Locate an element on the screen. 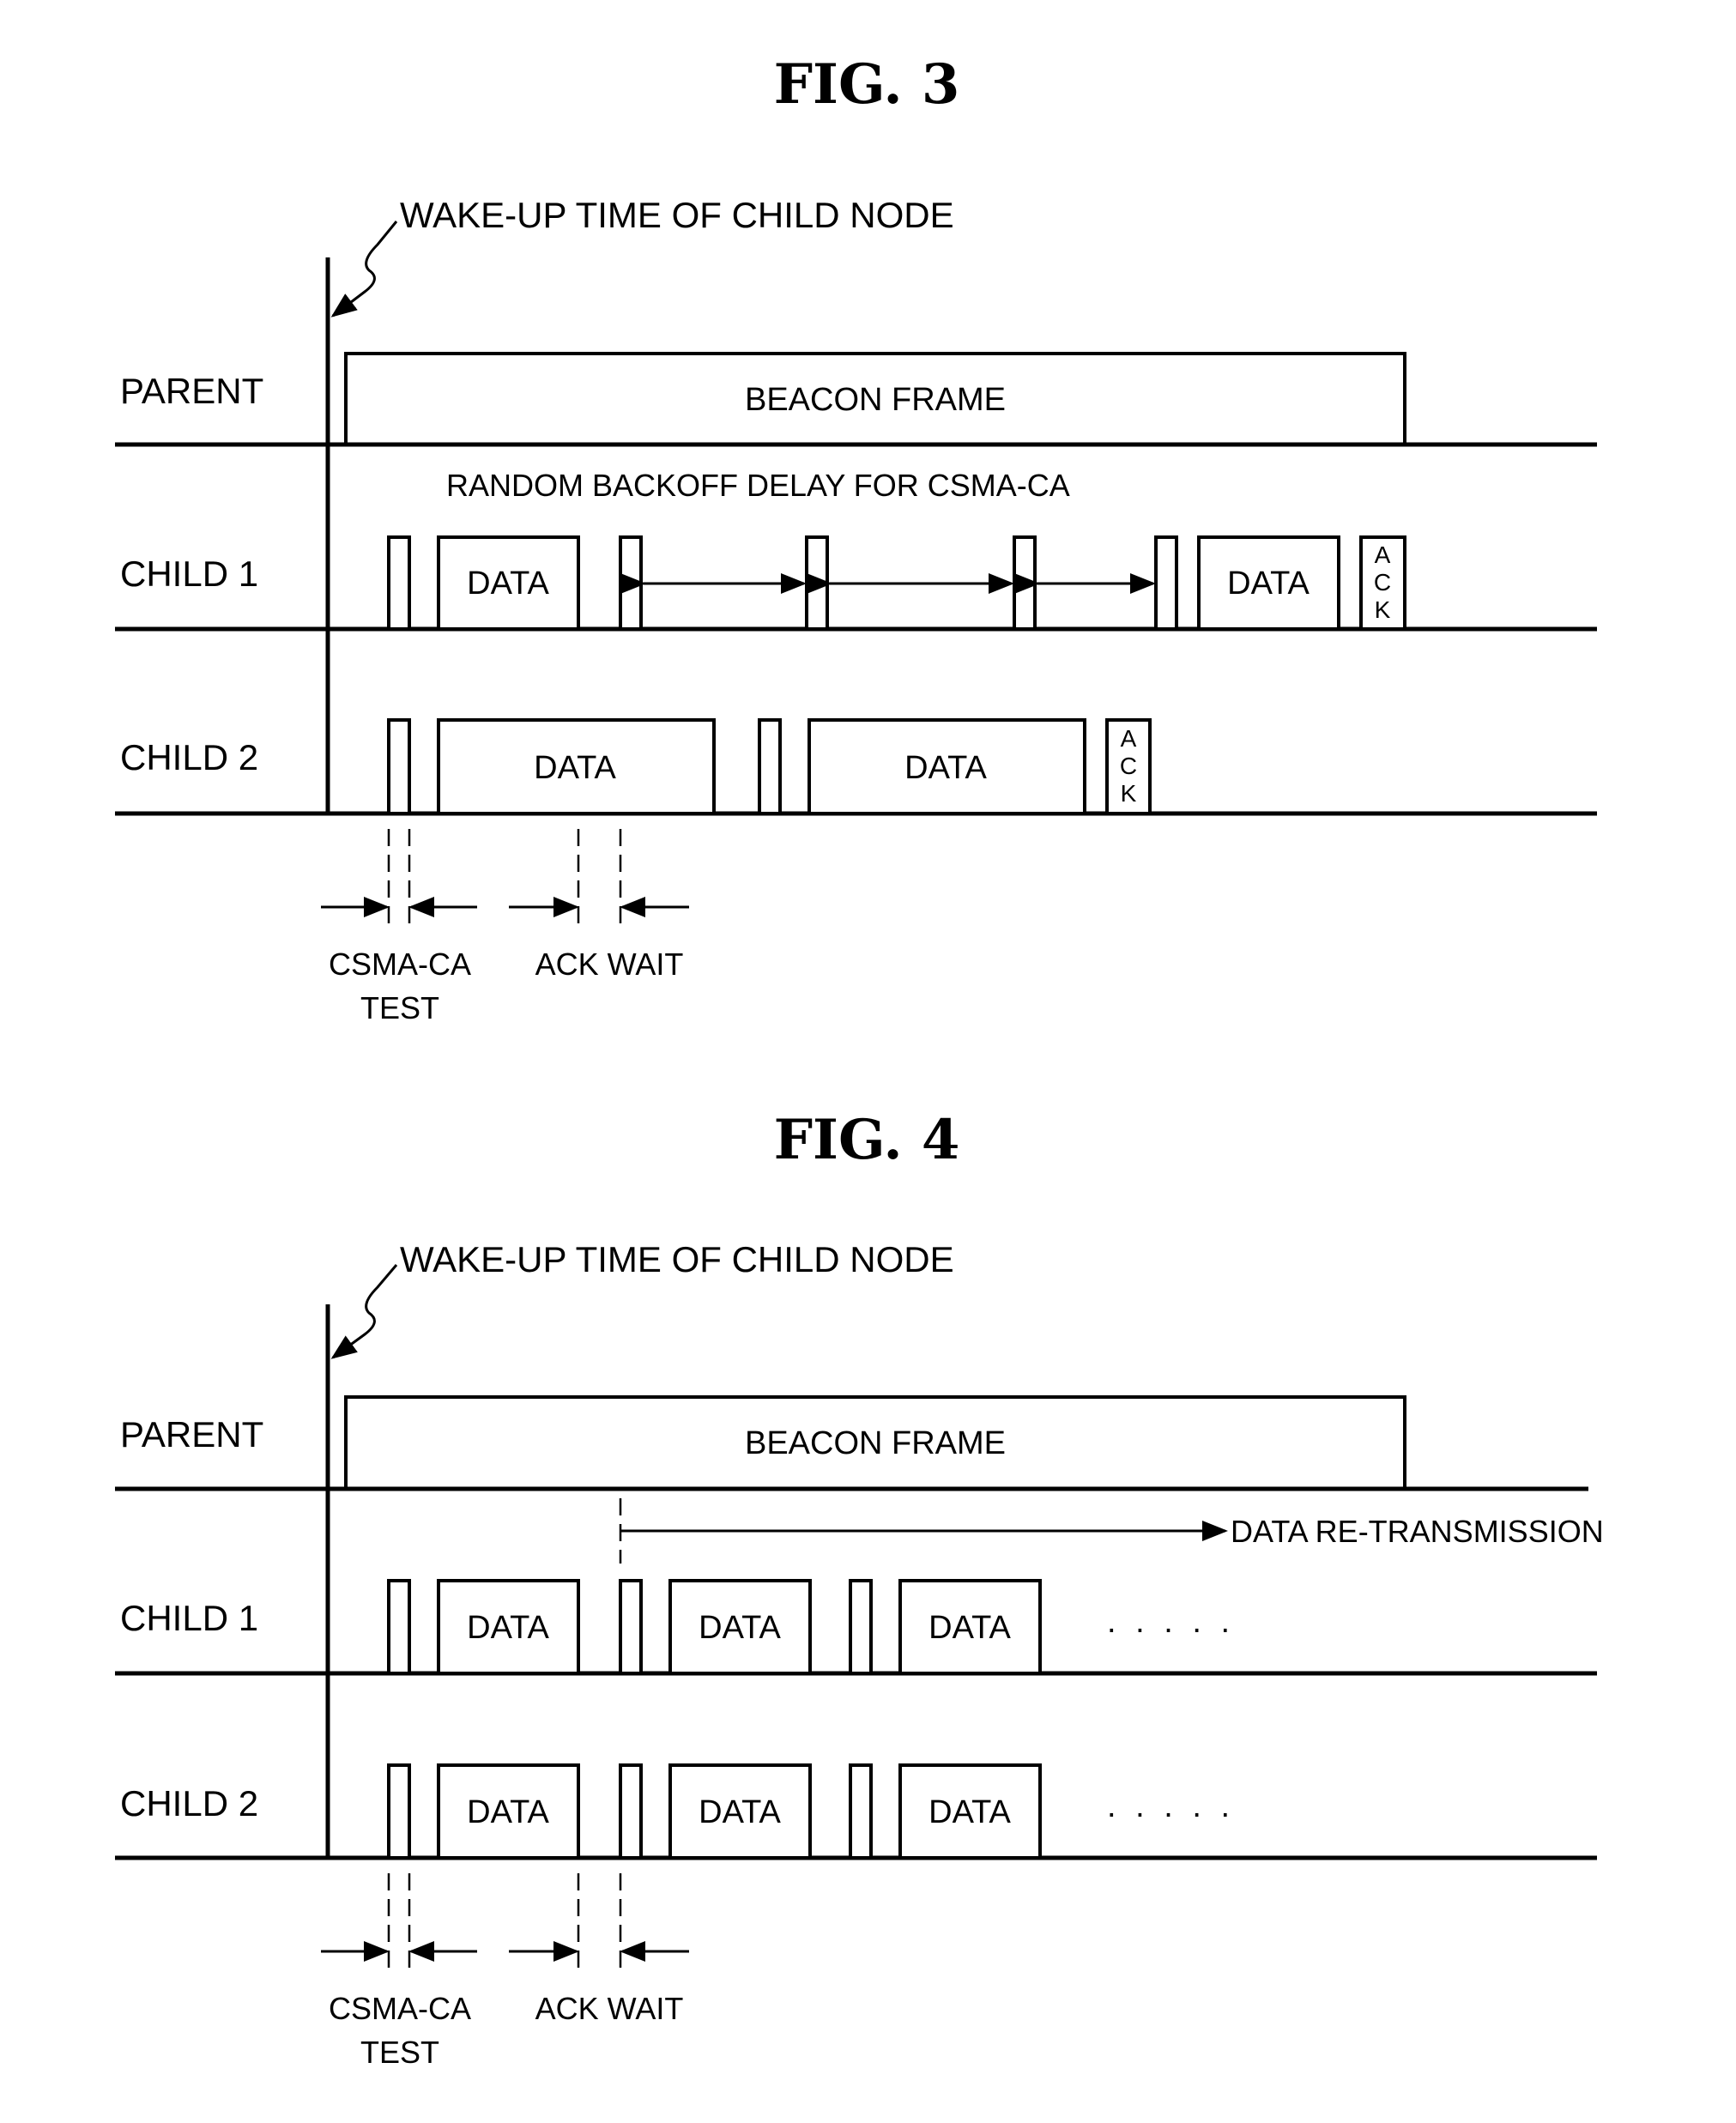  retransmission-label: DATA RE-TRANSMISSION is located at coordinates (1417, 1532).